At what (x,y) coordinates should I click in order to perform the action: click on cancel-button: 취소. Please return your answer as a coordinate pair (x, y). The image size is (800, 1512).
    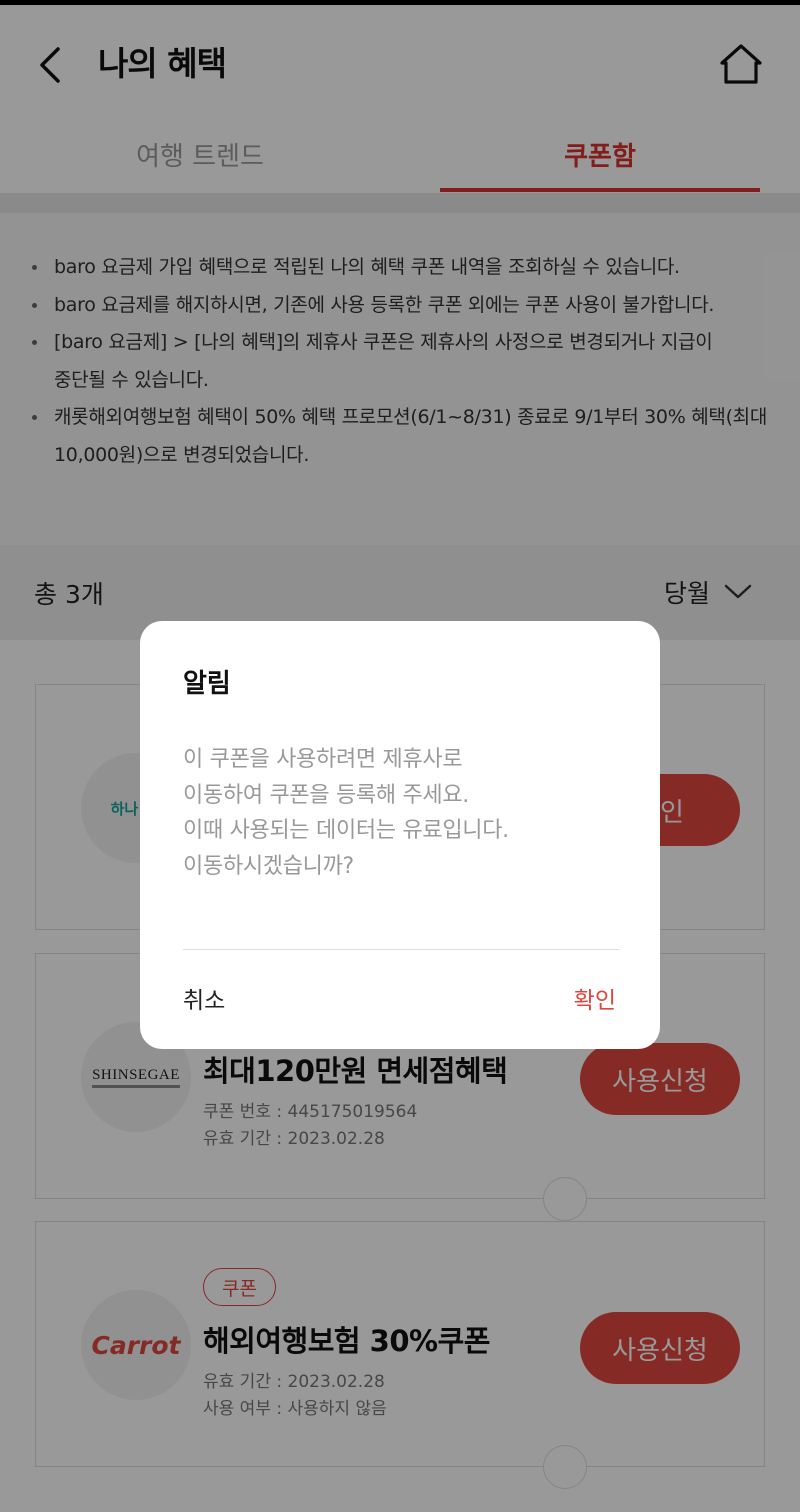
    Looking at the image, I should click on (204, 998).